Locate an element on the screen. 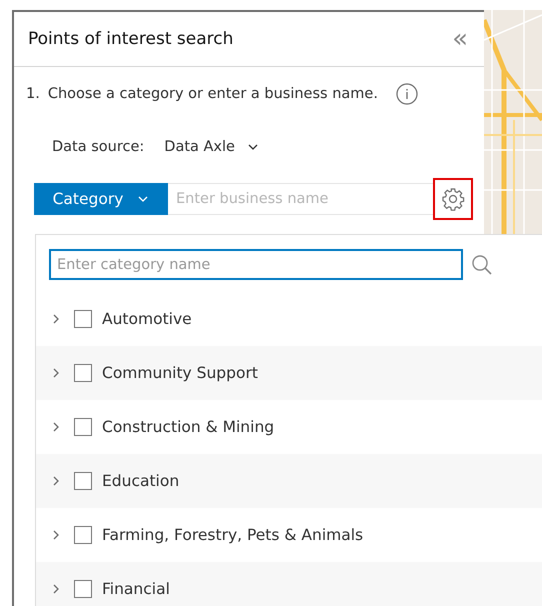 The height and width of the screenshot is (606, 542). category-label: Community Support is located at coordinates (180, 373).